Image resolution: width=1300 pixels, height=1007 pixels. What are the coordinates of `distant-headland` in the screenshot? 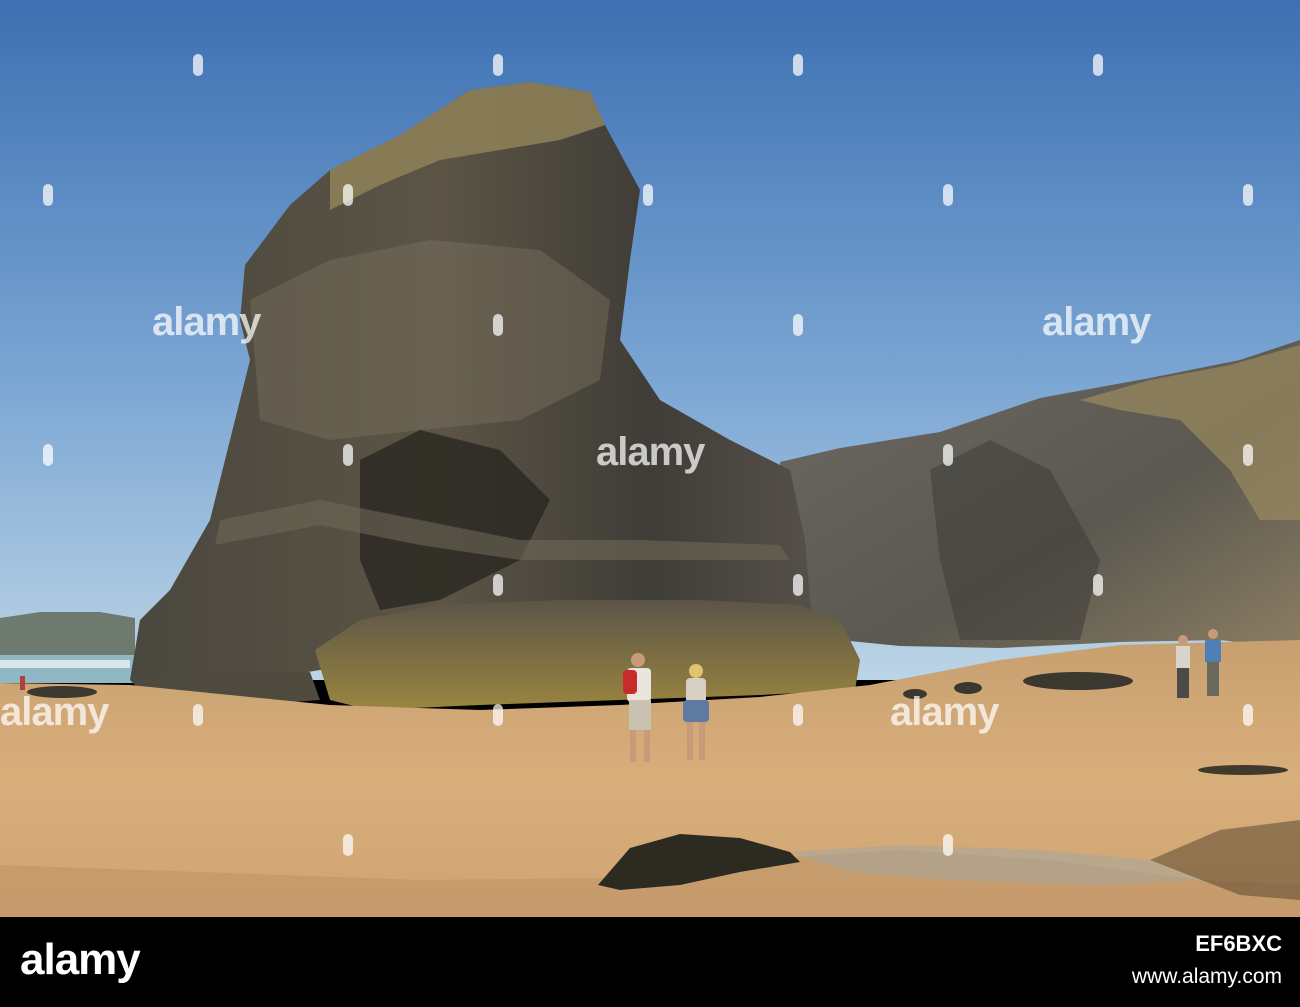 It's located at (67, 636).